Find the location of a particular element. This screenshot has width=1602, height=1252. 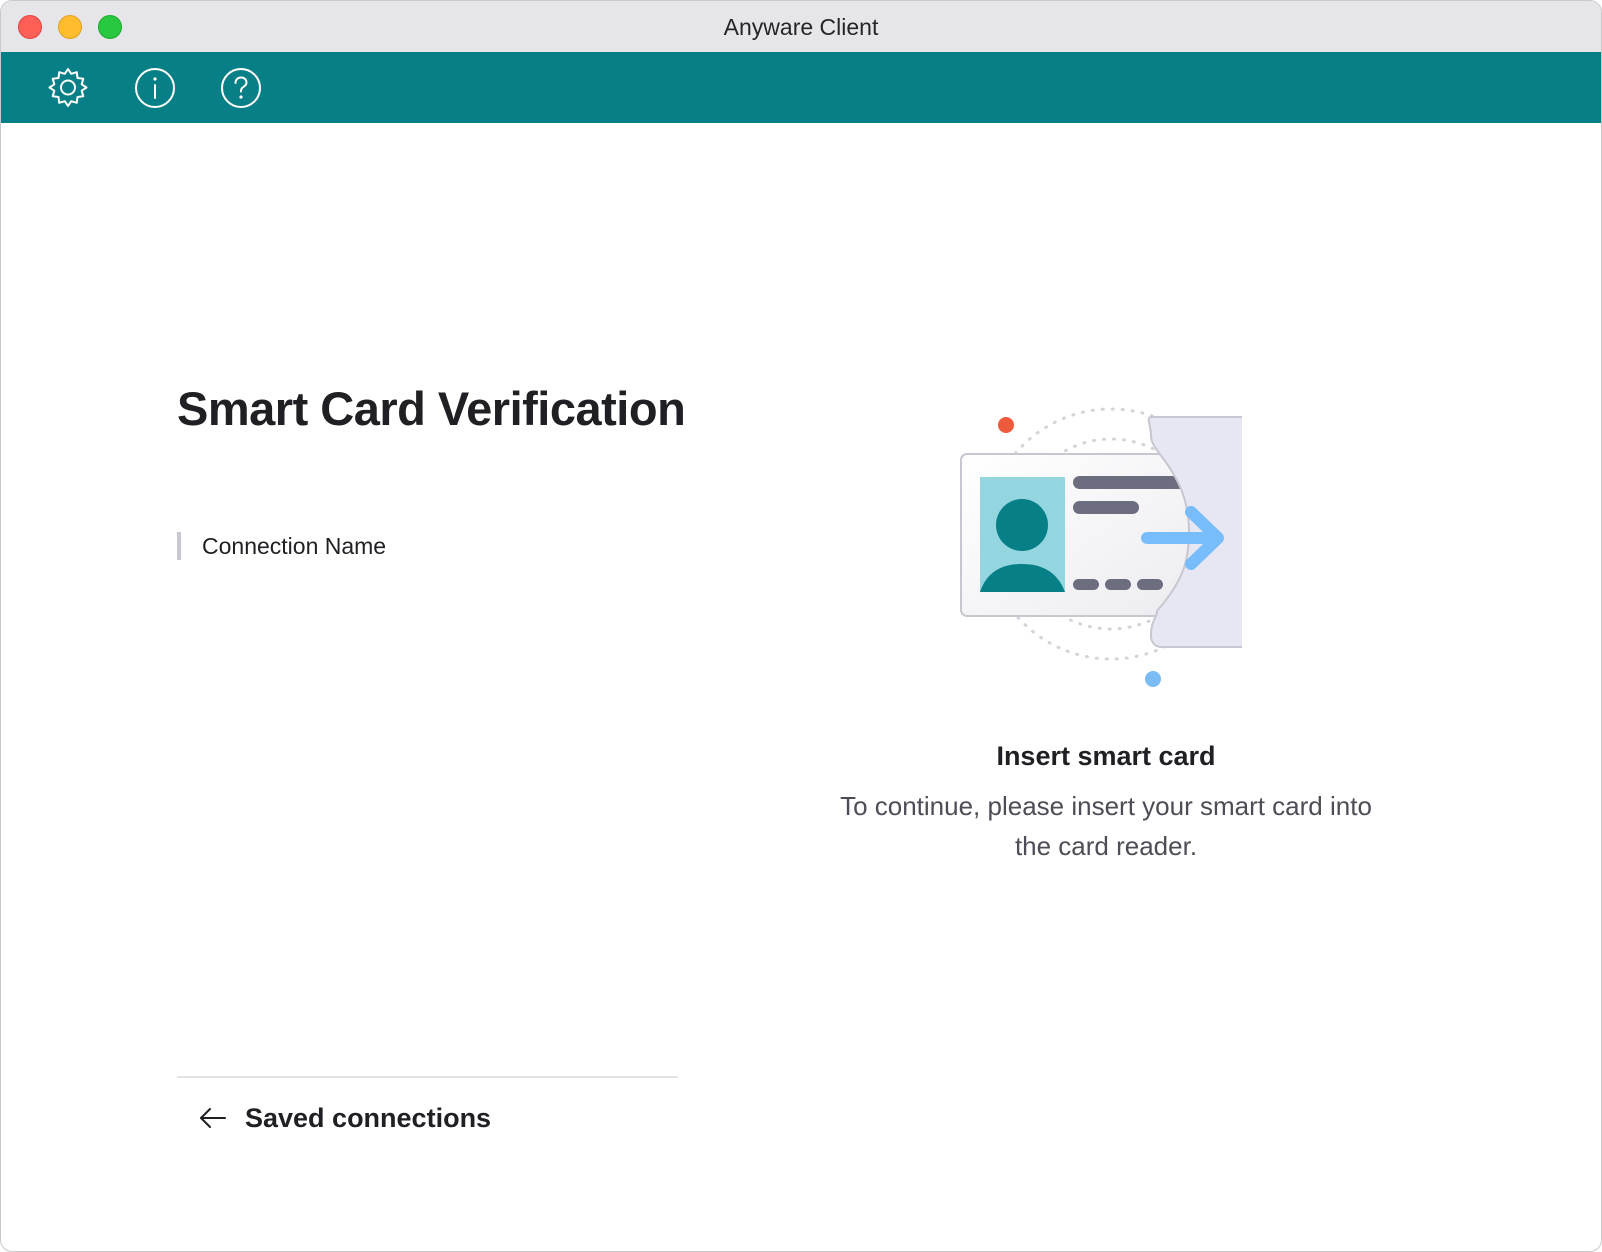

smart-card-illustration is located at coordinates (1111, 531).